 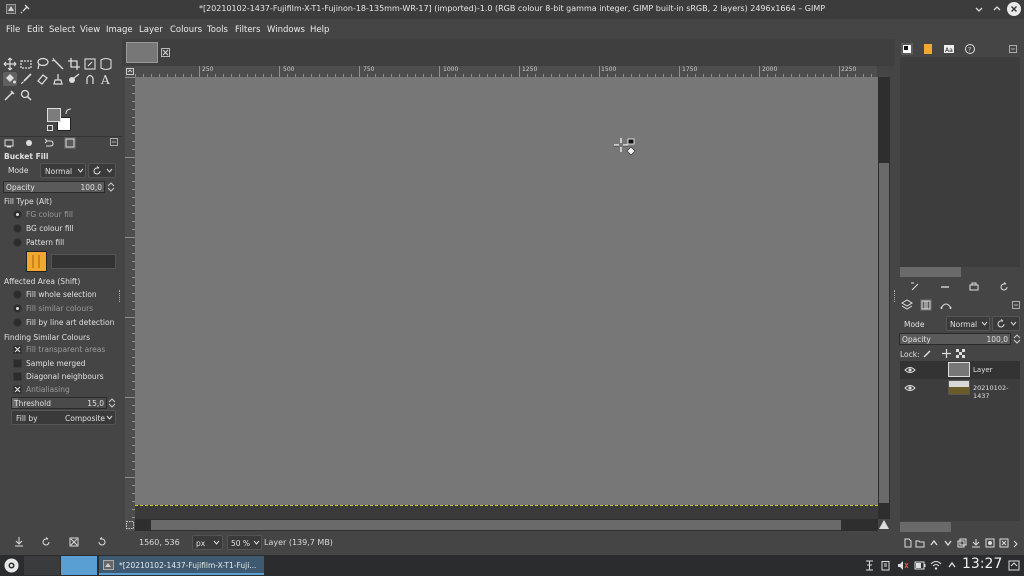 What do you see at coordinates (90, 30) in the screenshot?
I see `menu-view: View` at bounding box center [90, 30].